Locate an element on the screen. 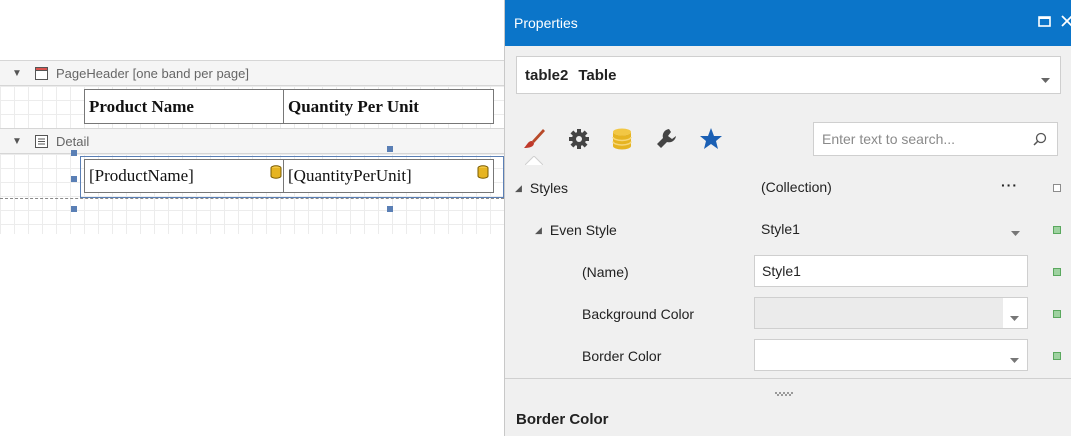  header-cell-quantity-per-unit: Quantity Per Unit is located at coordinates (389, 106).